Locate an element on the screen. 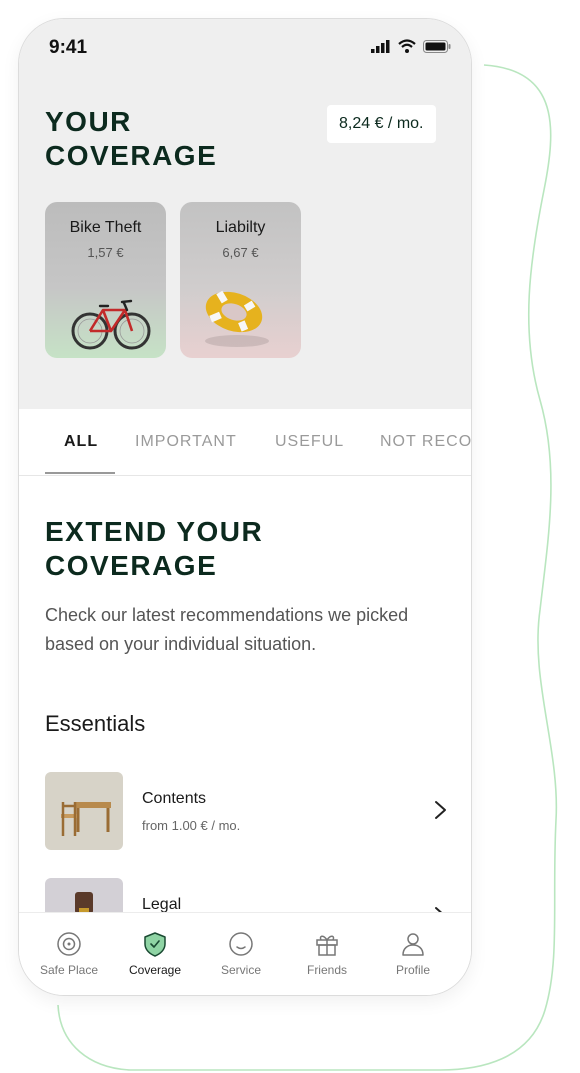 Image resolution: width=580 pixels, height=1073 pixels. status-icons is located at coordinates (411, 46).